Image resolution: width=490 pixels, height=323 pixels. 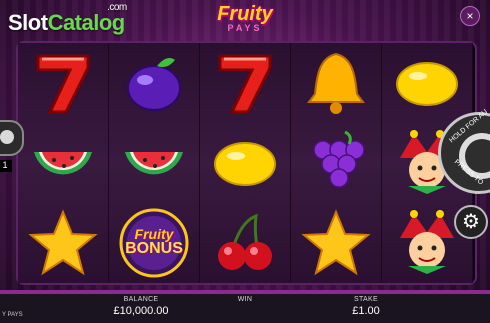 I want to click on logo-part-slot: Slot, so click(x=28, y=22).